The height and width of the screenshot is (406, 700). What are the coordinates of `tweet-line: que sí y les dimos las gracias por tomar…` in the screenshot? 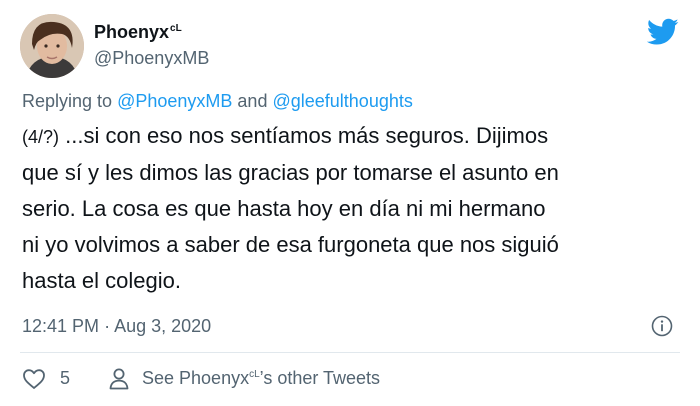 It's located at (290, 172).